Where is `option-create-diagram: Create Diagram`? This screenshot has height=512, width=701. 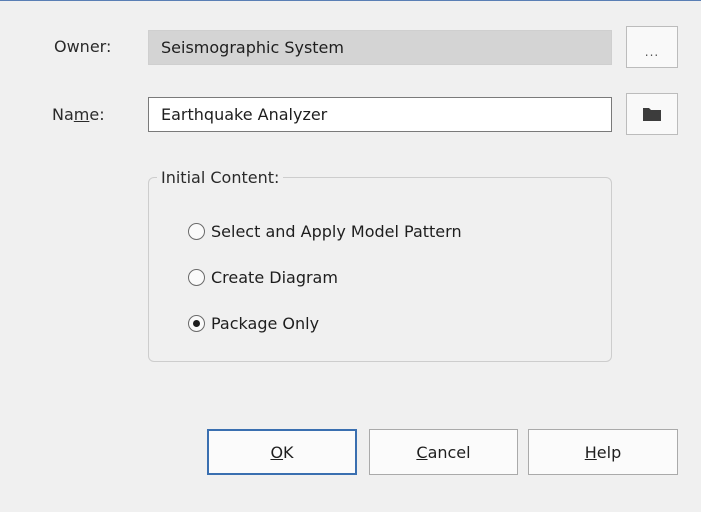
option-create-diagram: Create Diagram is located at coordinates (263, 277).